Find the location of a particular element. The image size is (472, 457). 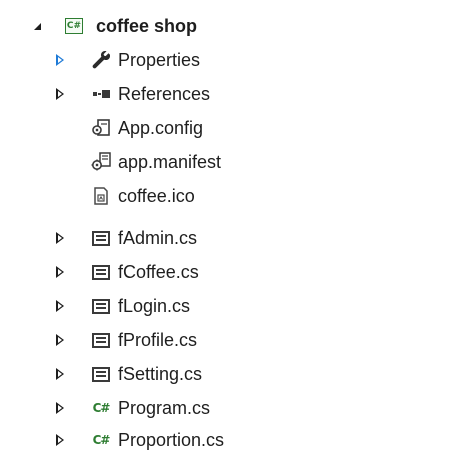

tree-node-flogin: fLogin.cs is located at coordinates (236, 306).